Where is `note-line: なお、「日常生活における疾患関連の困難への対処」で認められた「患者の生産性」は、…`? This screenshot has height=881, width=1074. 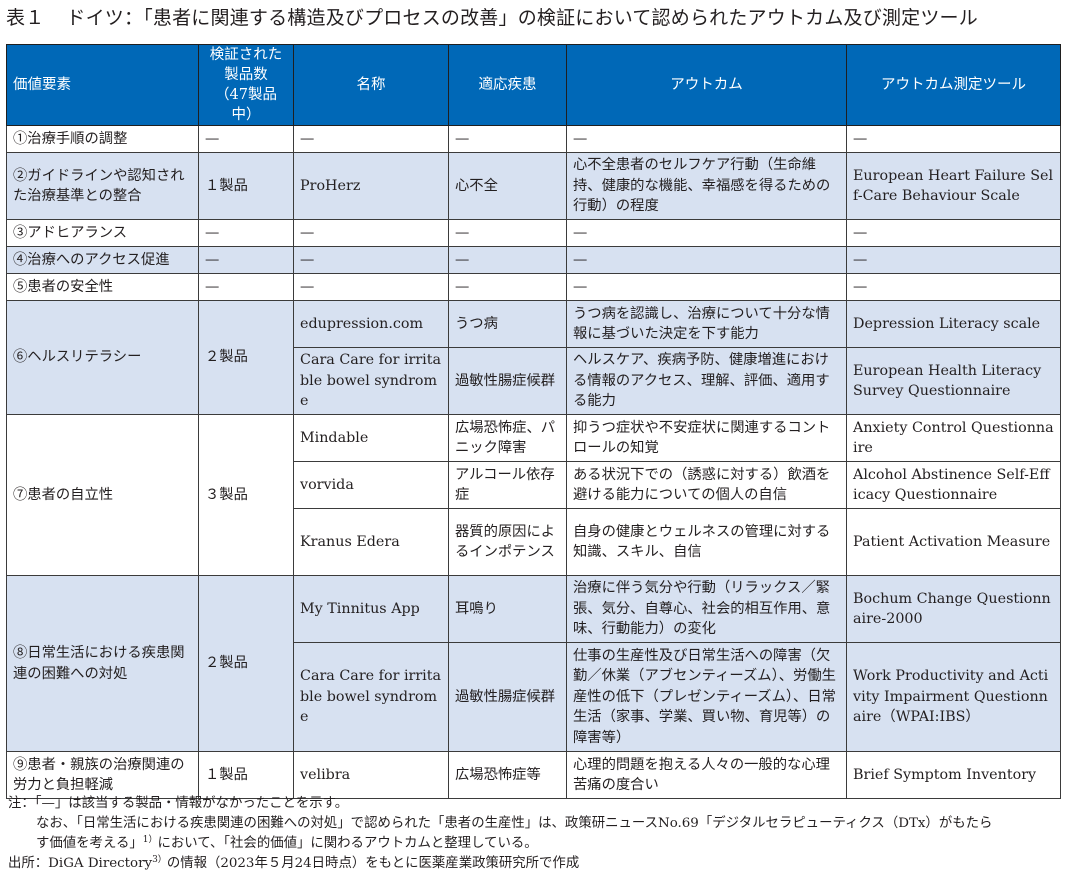
note-line: なお、「日常生活における疾患関連の困難への対処」で認められた「患者の生産性」は、… is located at coordinates (514, 823).